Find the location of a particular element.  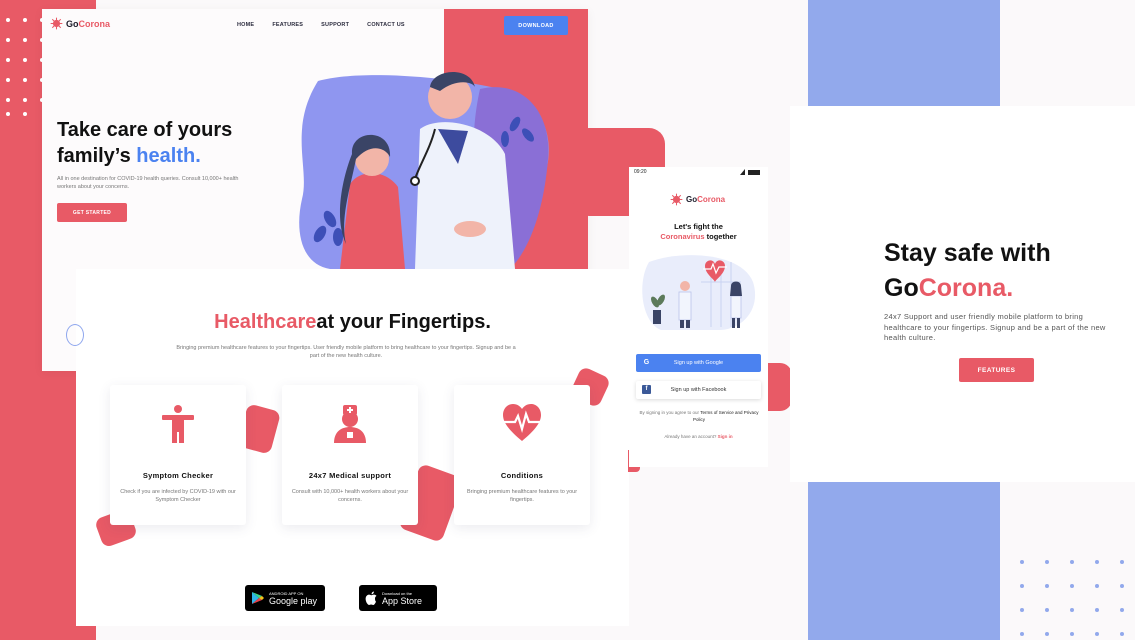

app-store-big-text: App Store is located at coordinates (402, 600).